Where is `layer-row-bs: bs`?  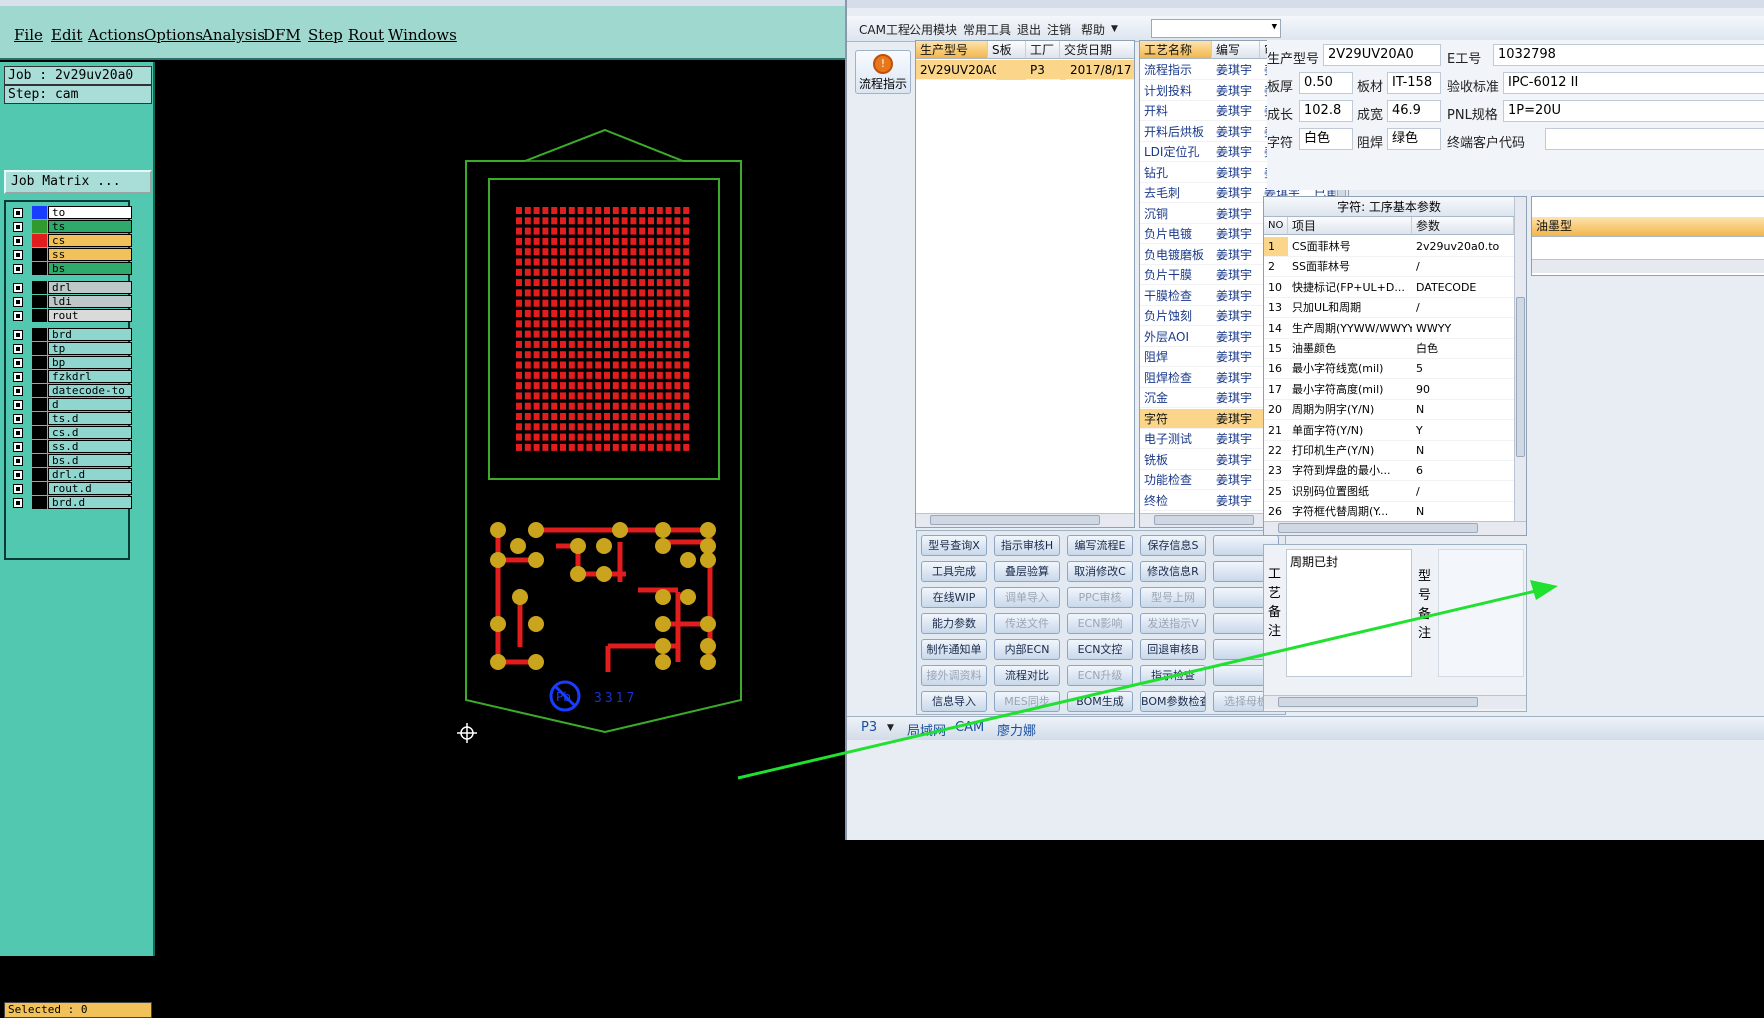 layer-row-bs: bs is located at coordinates (71, 268).